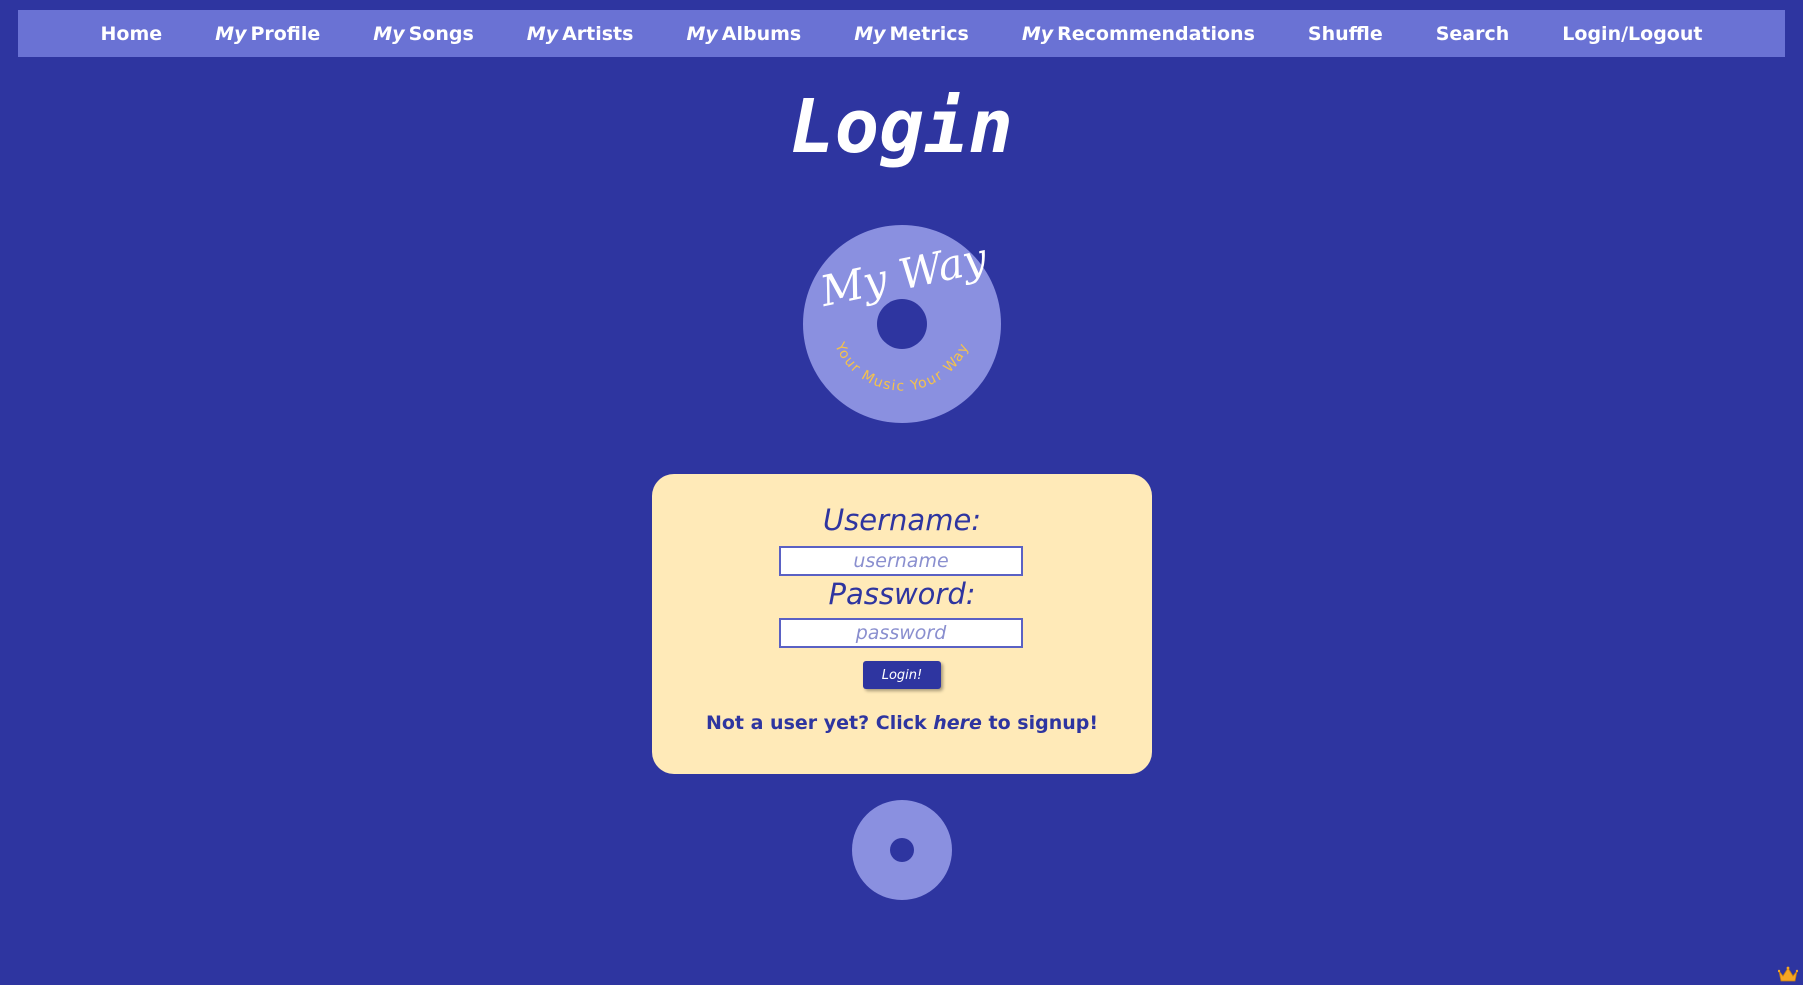  What do you see at coordinates (901, 633) in the screenshot?
I see `password-input` at bounding box center [901, 633].